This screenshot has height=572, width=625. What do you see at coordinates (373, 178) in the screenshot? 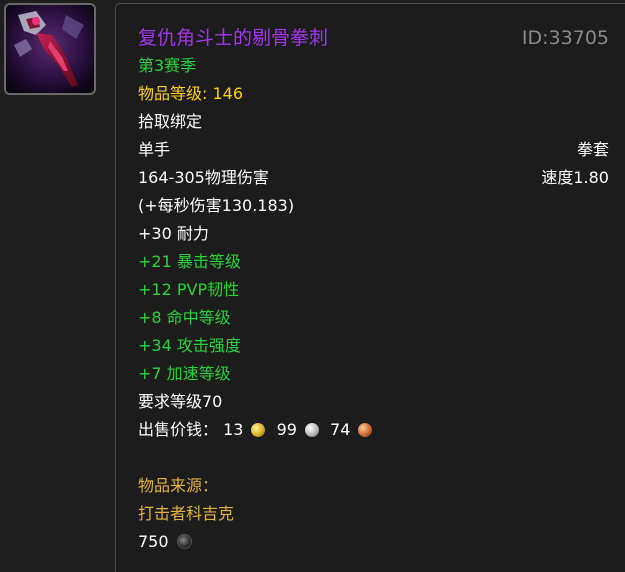
I see `damage-row: 164-305物理伤害 速度1.80` at bounding box center [373, 178].